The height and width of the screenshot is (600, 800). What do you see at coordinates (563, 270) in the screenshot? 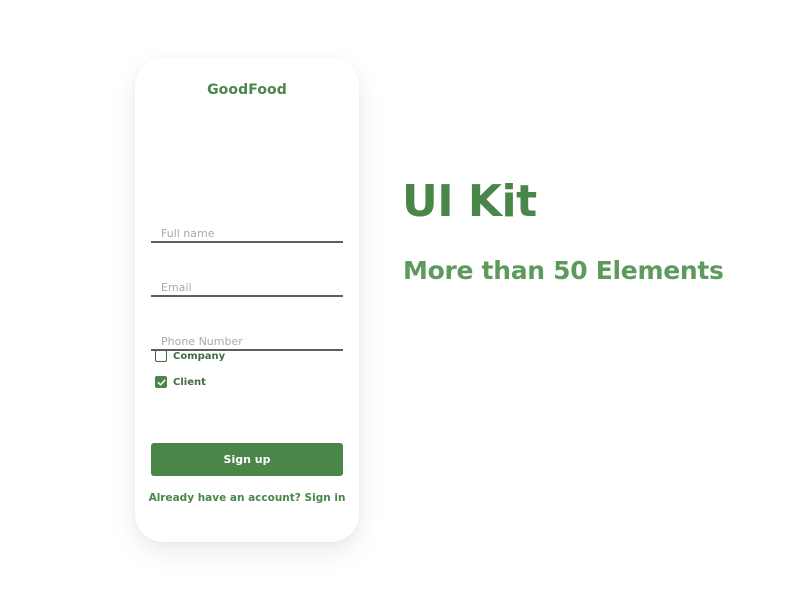
I see `hero-subtitle: More than 50 Elements` at bounding box center [563, 270].